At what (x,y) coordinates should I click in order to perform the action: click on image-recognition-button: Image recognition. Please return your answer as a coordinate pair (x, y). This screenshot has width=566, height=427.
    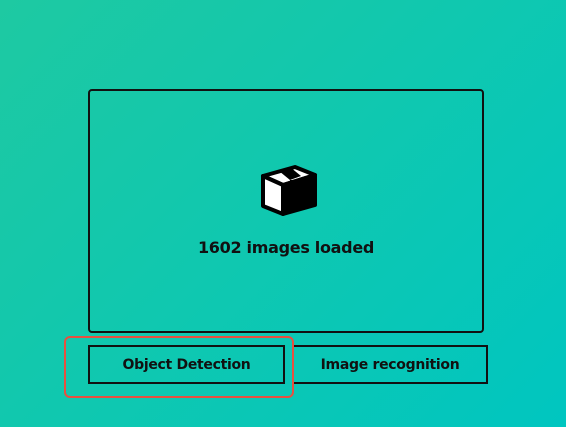
    Looking at the image, I should click on (390, 364).